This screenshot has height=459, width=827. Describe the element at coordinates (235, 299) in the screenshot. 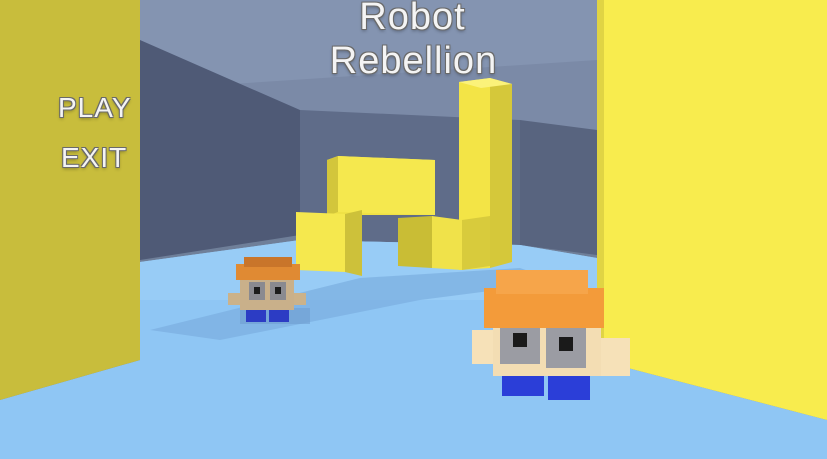

I see `robot-far-arm-left` at that location.